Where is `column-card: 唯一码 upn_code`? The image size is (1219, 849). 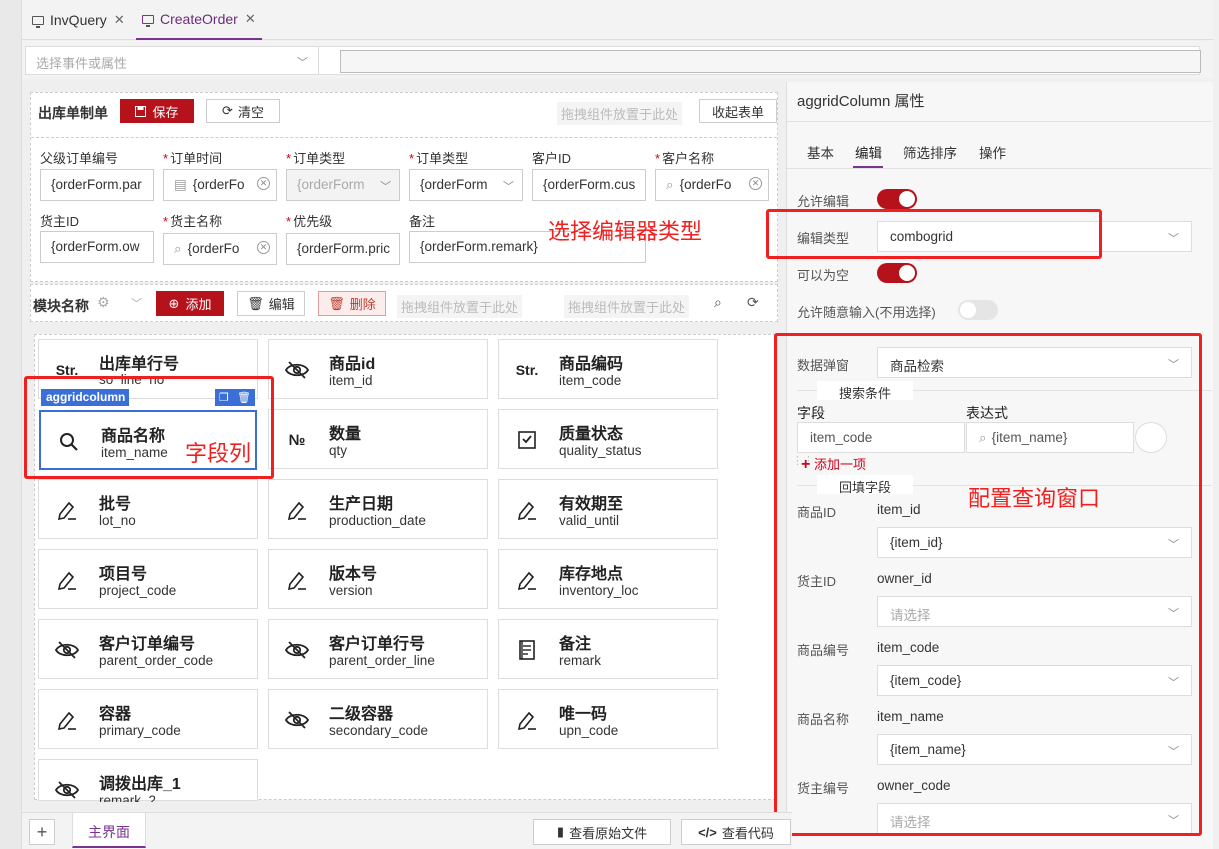 column-card: 唯一码 upn_code is located at coordinates (608, 719).